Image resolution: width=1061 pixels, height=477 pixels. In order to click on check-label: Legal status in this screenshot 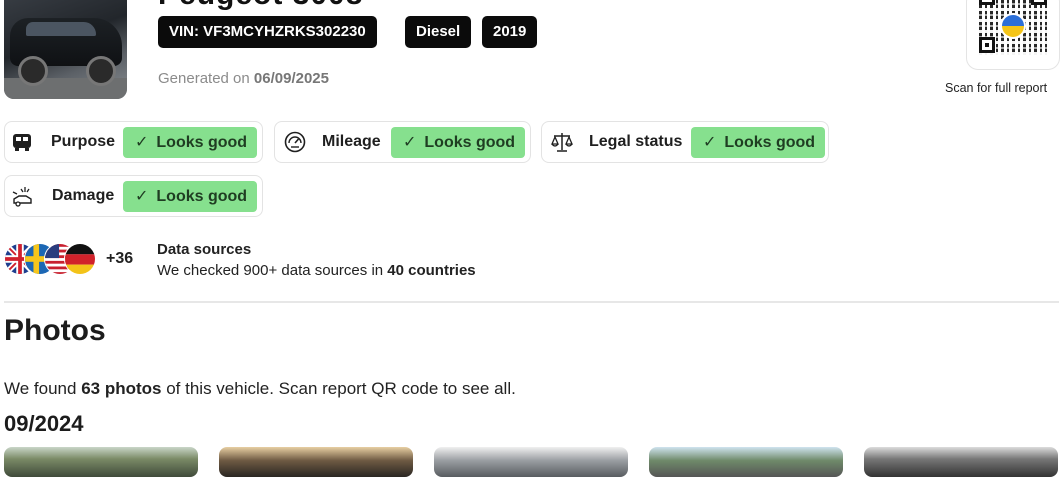, I will do `click(636, 141)`.